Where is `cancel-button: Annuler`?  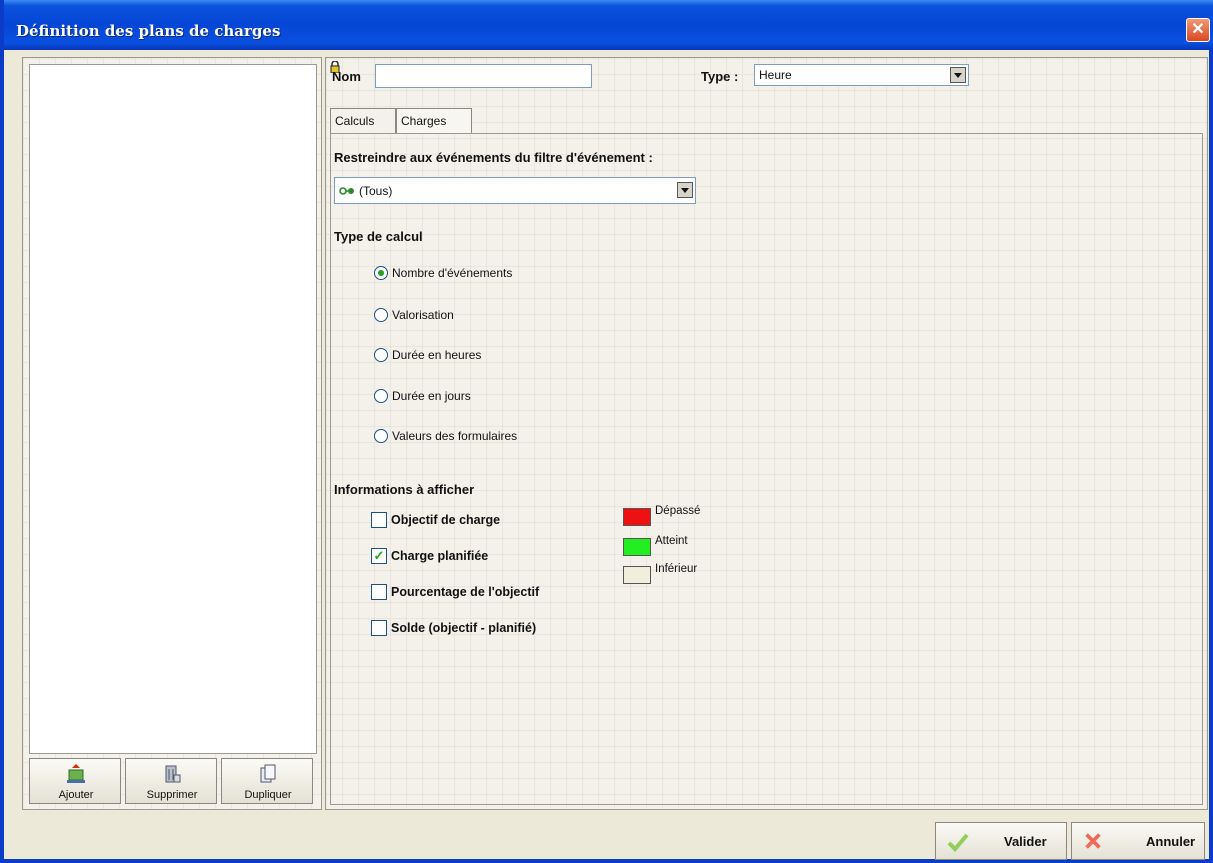
cancel-button: Annuler is located at coordinates (1138, 841).